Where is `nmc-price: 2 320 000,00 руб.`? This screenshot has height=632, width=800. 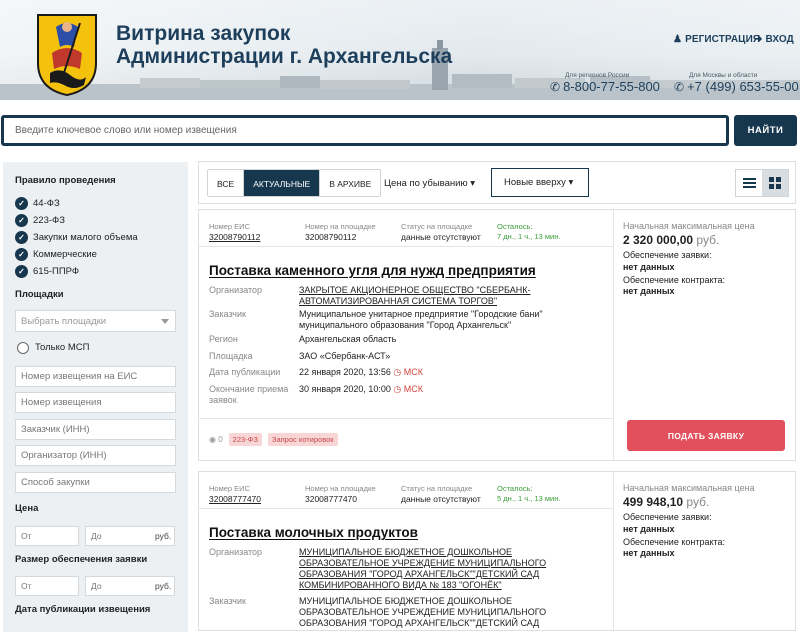
nmc-price: 2 320 000,00 руб. is located at coordinates (671, 240).